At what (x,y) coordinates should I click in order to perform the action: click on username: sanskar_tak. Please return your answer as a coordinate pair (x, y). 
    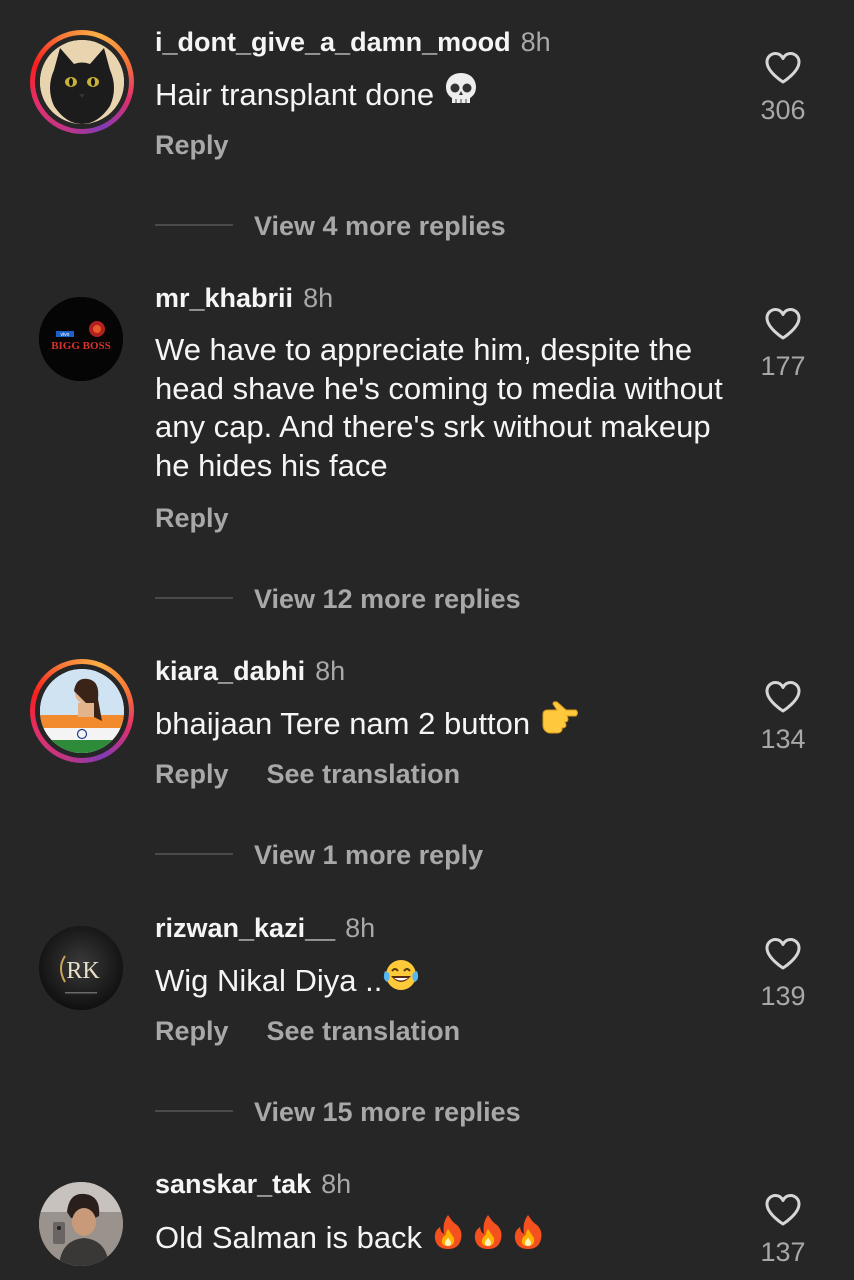
    Looking at the image, I should click on (233, 1184).